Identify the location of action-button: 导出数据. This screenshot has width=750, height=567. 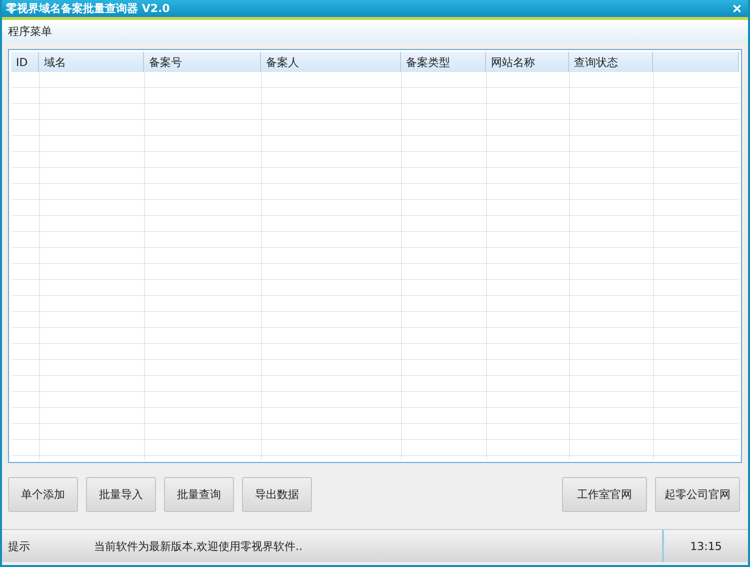
(277, 494).